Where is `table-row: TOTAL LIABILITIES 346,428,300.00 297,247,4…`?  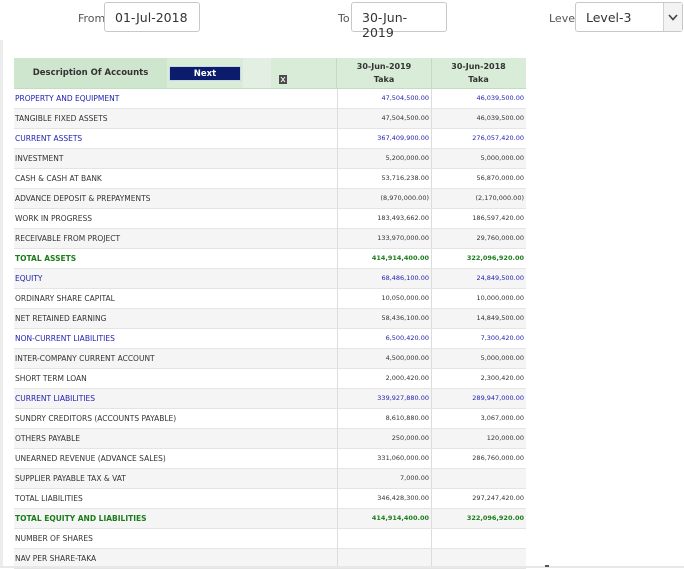 table-row: TOTAL LIABILITIES 346,428,300.00 297,247,4… is located at coordinates (270, 499).